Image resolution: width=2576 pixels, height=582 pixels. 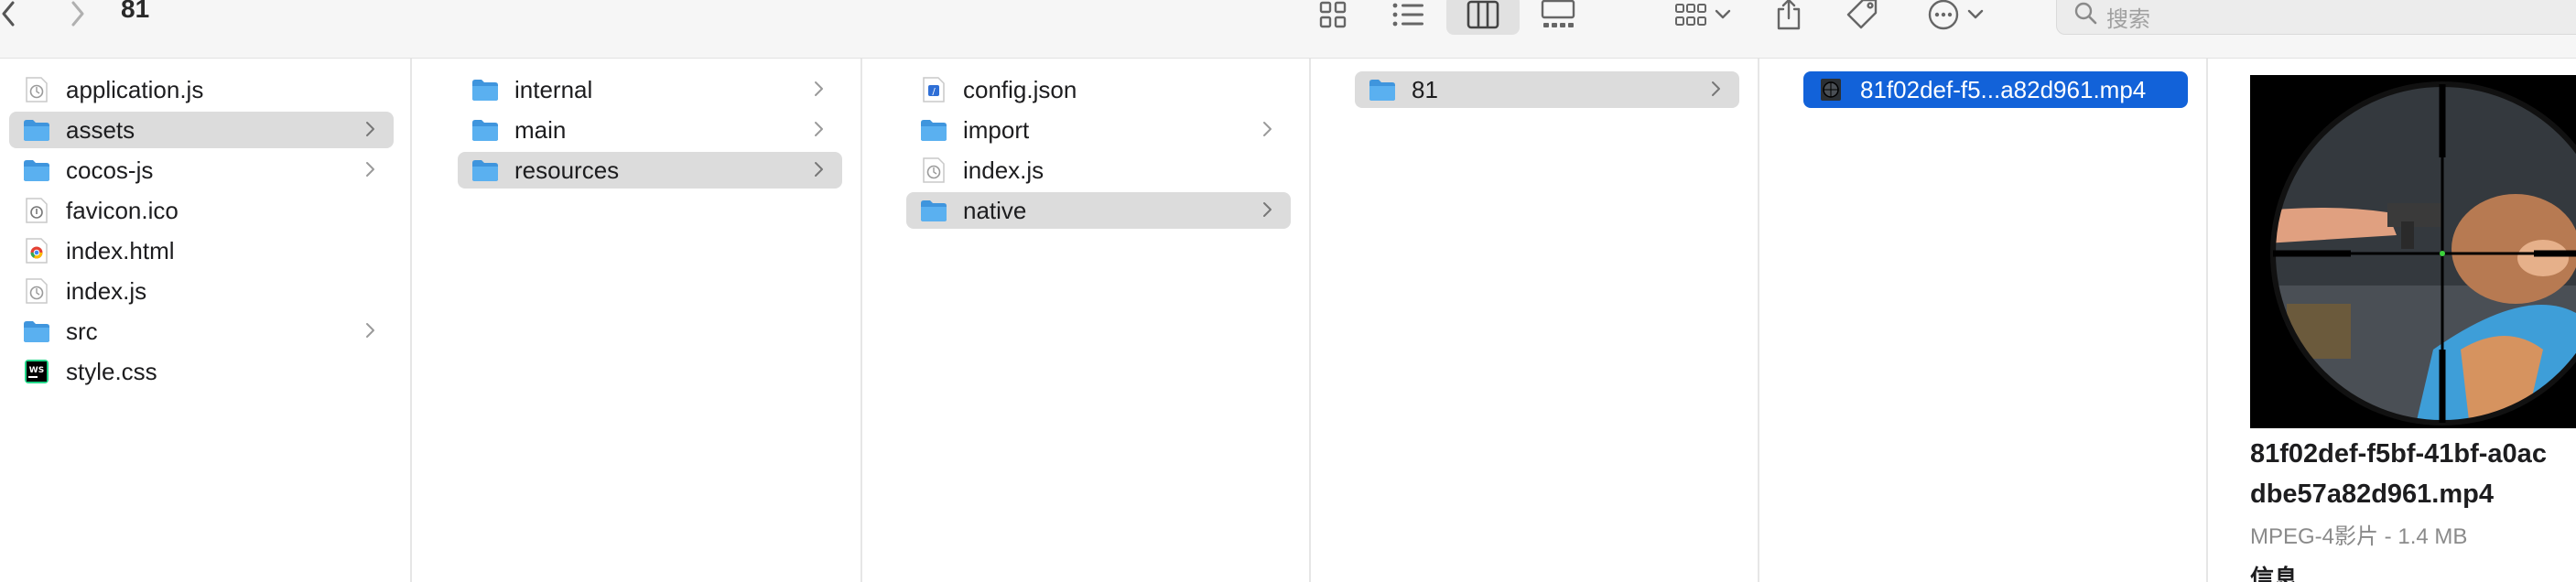 I want to click on folder-item: src, so click(x=202, y=331).